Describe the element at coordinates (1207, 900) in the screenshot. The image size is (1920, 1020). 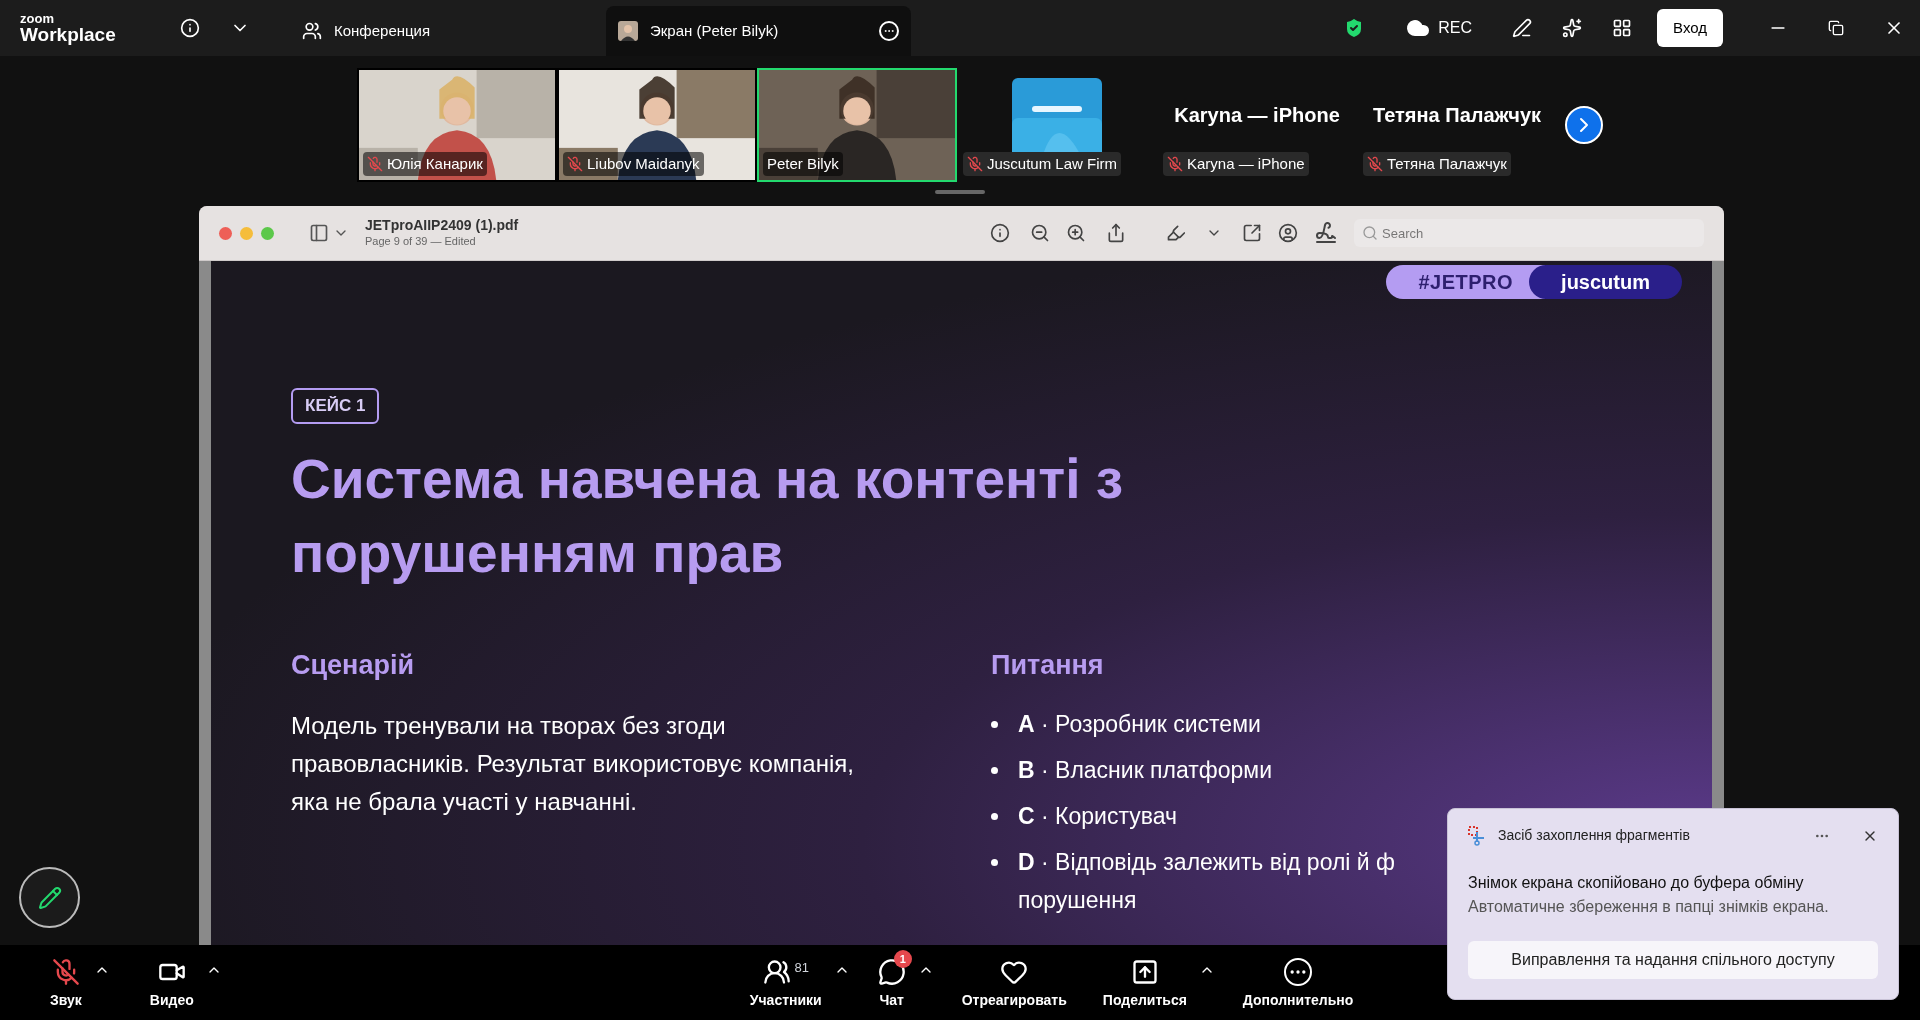
I see `question-option: порушення` at that location.